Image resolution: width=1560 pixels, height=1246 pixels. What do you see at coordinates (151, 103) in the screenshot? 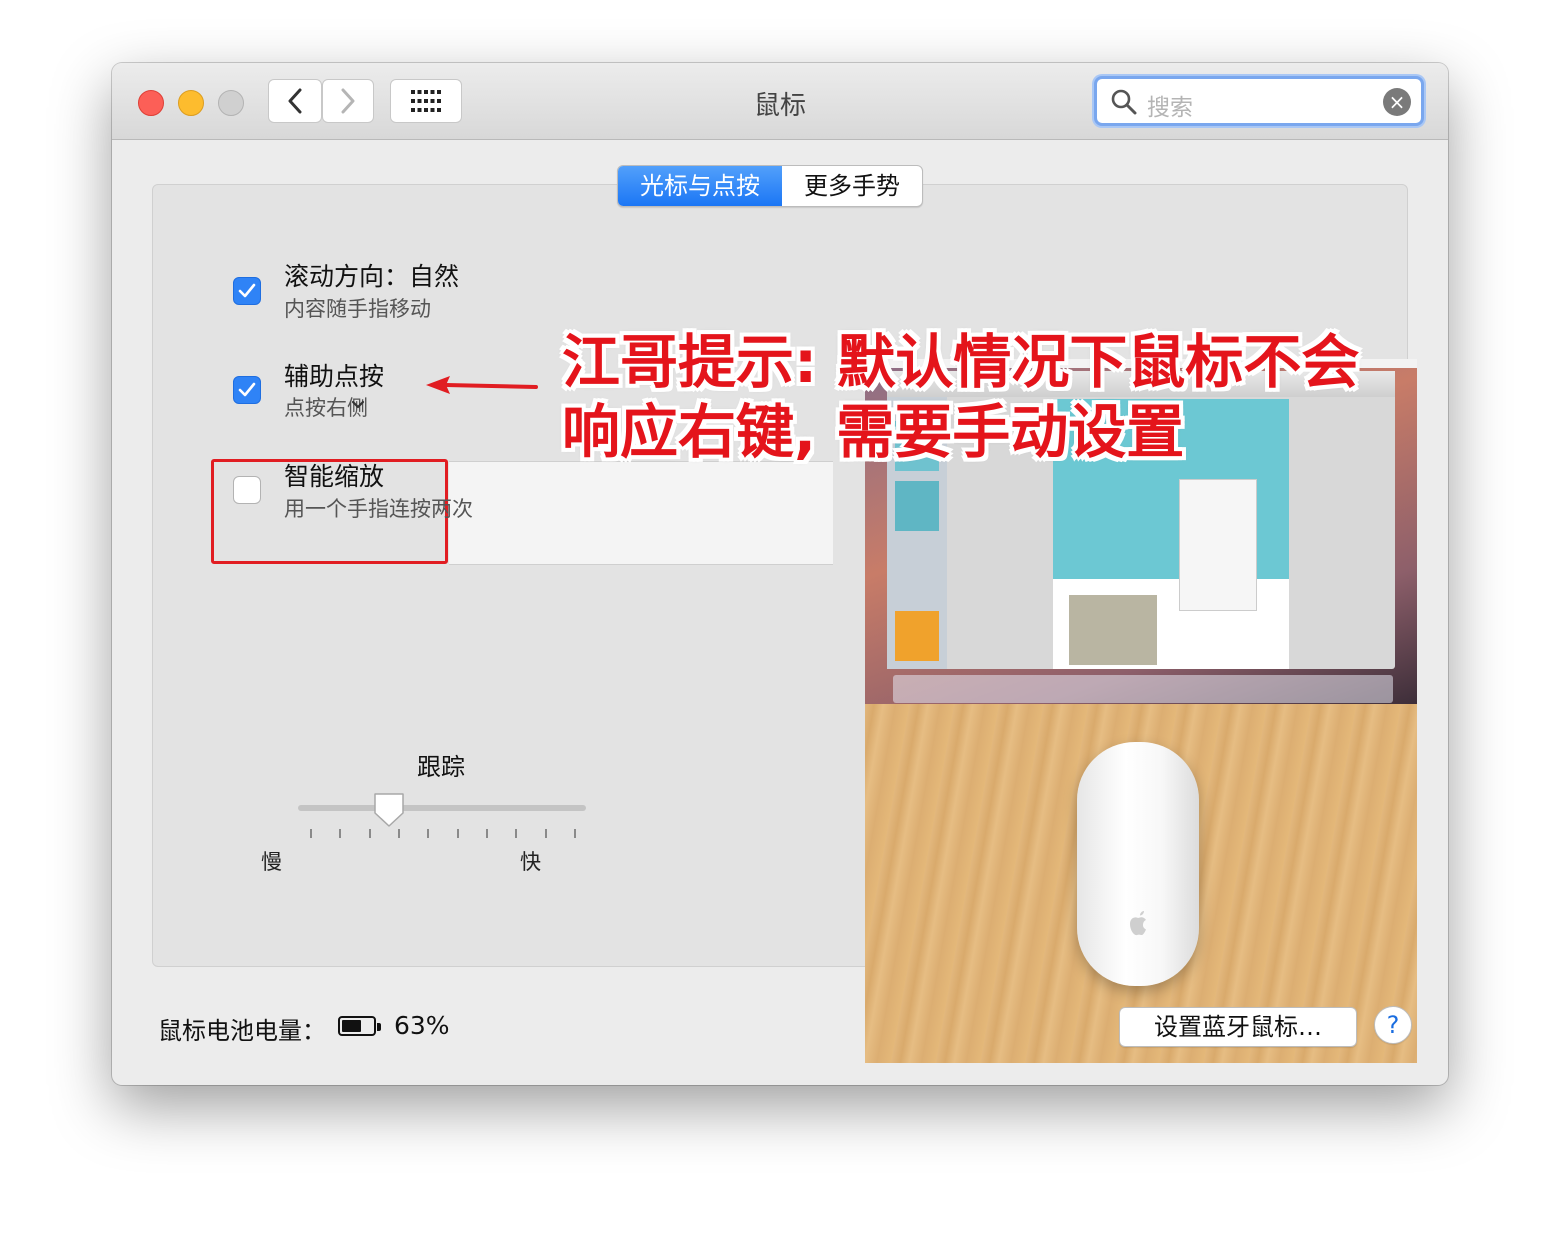
I see `close-button` at bounding box center [151, 103].